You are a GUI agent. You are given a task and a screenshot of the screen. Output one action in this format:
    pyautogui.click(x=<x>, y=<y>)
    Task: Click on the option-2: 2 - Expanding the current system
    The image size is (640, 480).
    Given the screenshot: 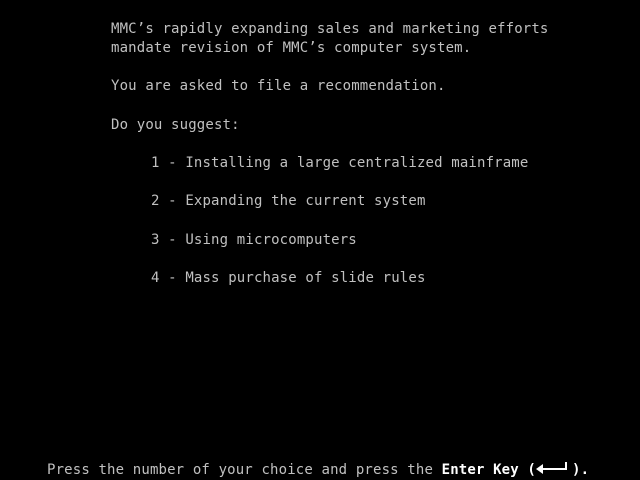 What is the action you would take?
    pyautogui.click(x=288, y=201)
    